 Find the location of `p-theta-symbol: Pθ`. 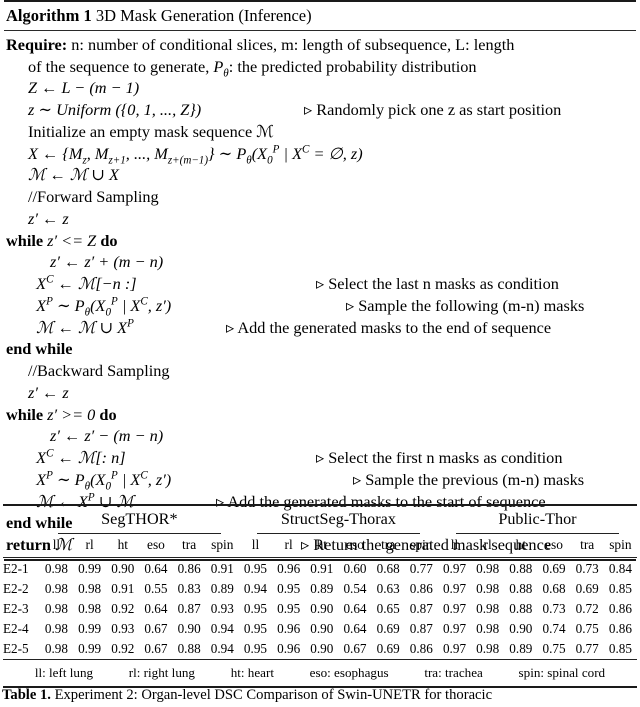

p-theta-symbol: Pθ is located at coordinates (221, 67).